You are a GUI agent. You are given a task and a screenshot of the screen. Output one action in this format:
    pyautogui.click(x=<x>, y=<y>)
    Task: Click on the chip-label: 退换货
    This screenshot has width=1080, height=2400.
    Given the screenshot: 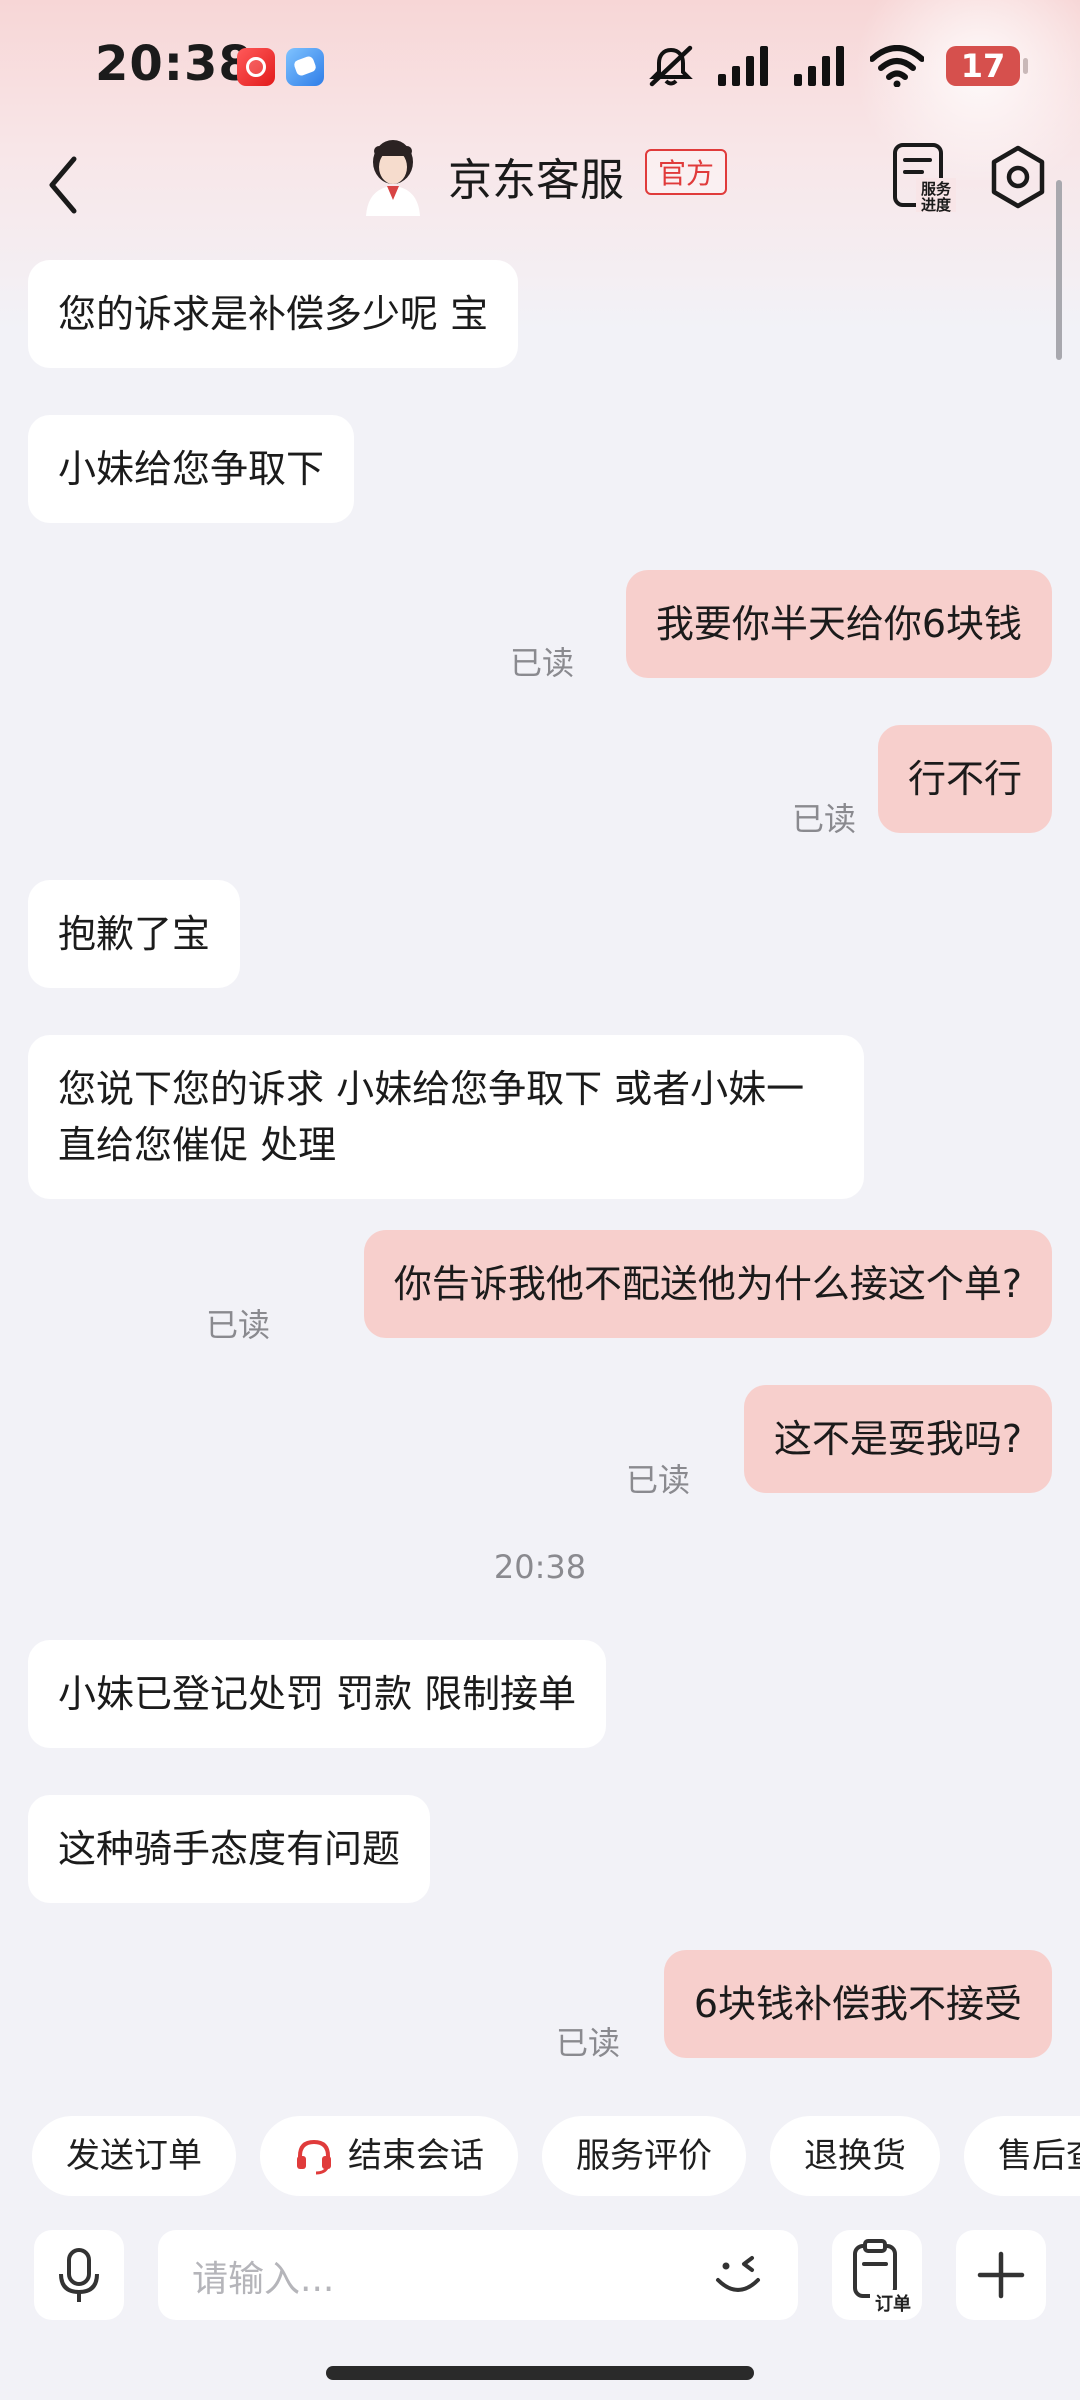 What is the action you would take?
    pyautogui.click(x=855, y=2156)
    